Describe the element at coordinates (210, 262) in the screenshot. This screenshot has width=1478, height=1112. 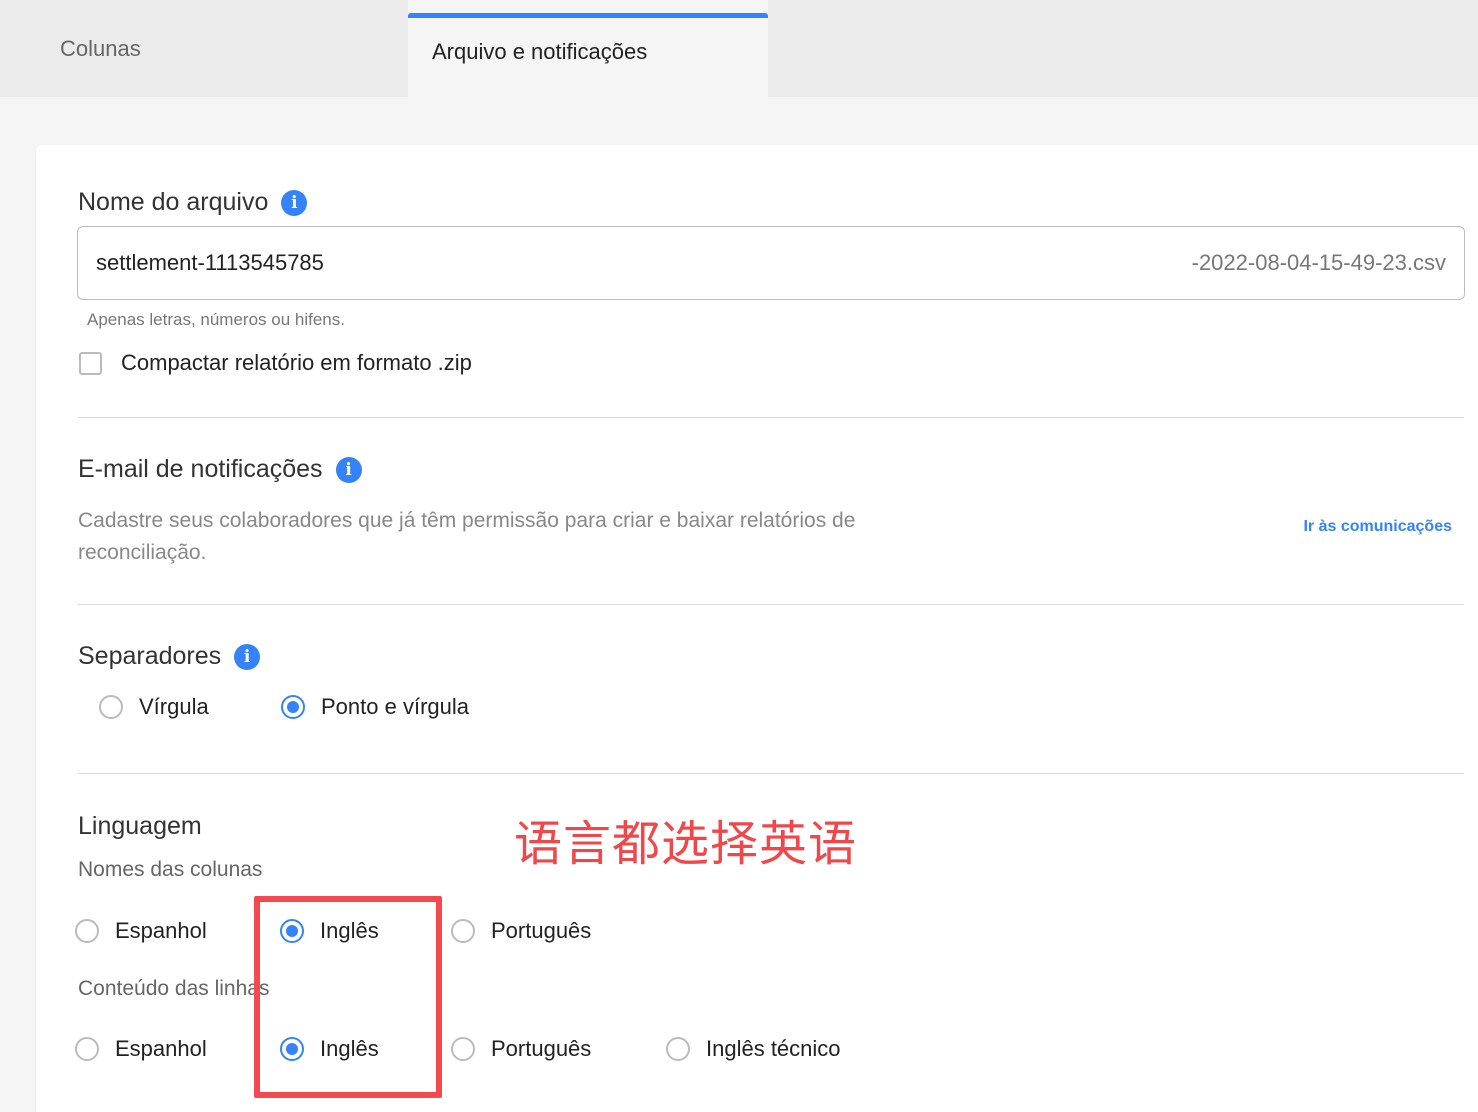
I see `file-name-value: settlement-1113545785` at that location.